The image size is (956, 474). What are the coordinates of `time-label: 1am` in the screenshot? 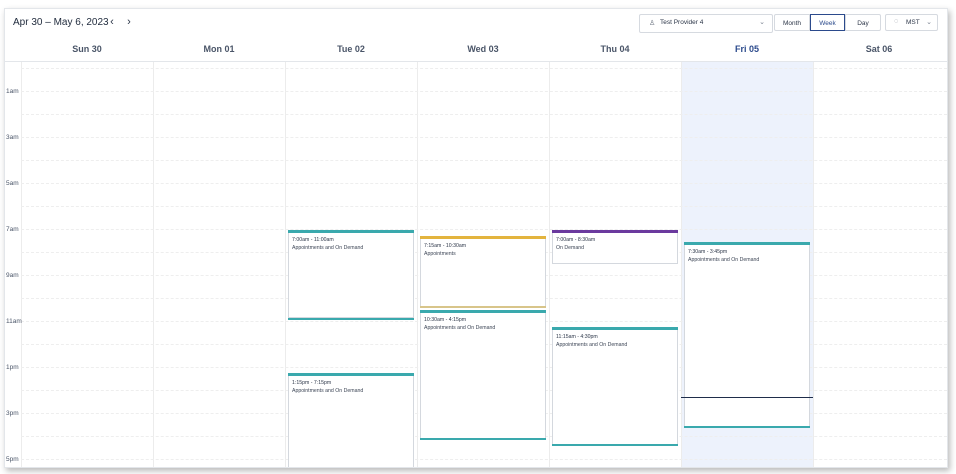 It's located at (12, 91).